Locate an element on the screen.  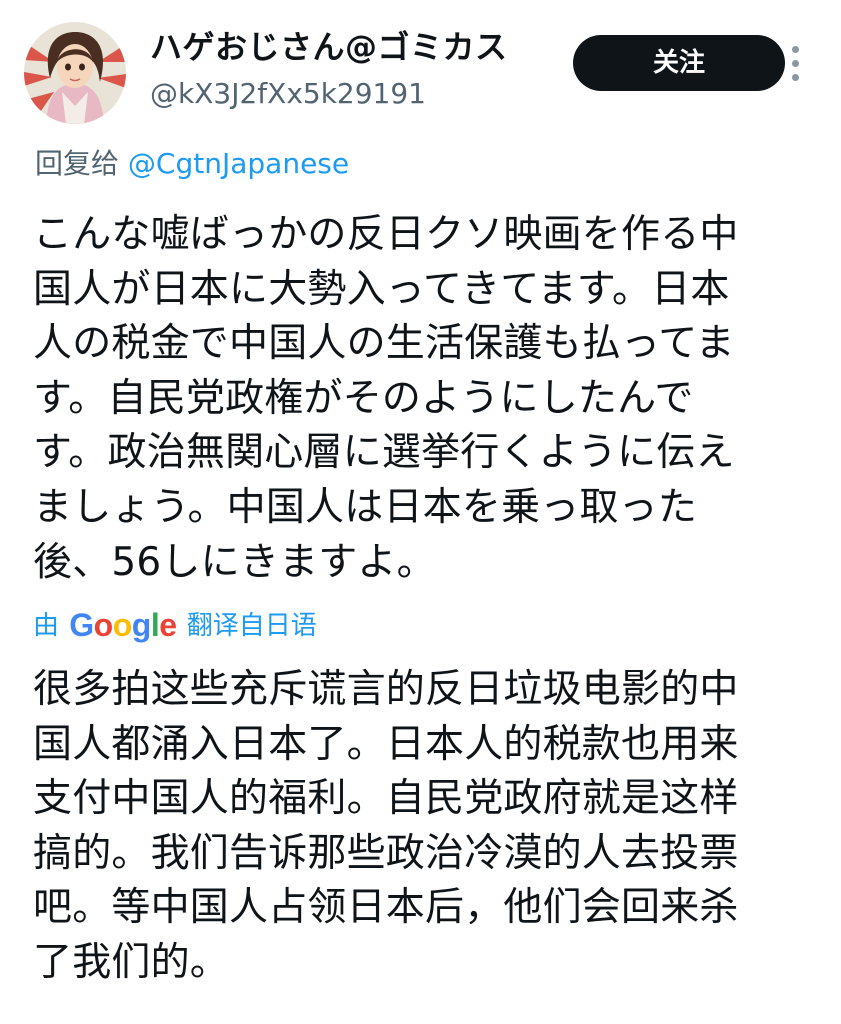
translated-text-line: 国人都涌入日本了。日本人的税款也用来 is located at coordinates (386, 744).